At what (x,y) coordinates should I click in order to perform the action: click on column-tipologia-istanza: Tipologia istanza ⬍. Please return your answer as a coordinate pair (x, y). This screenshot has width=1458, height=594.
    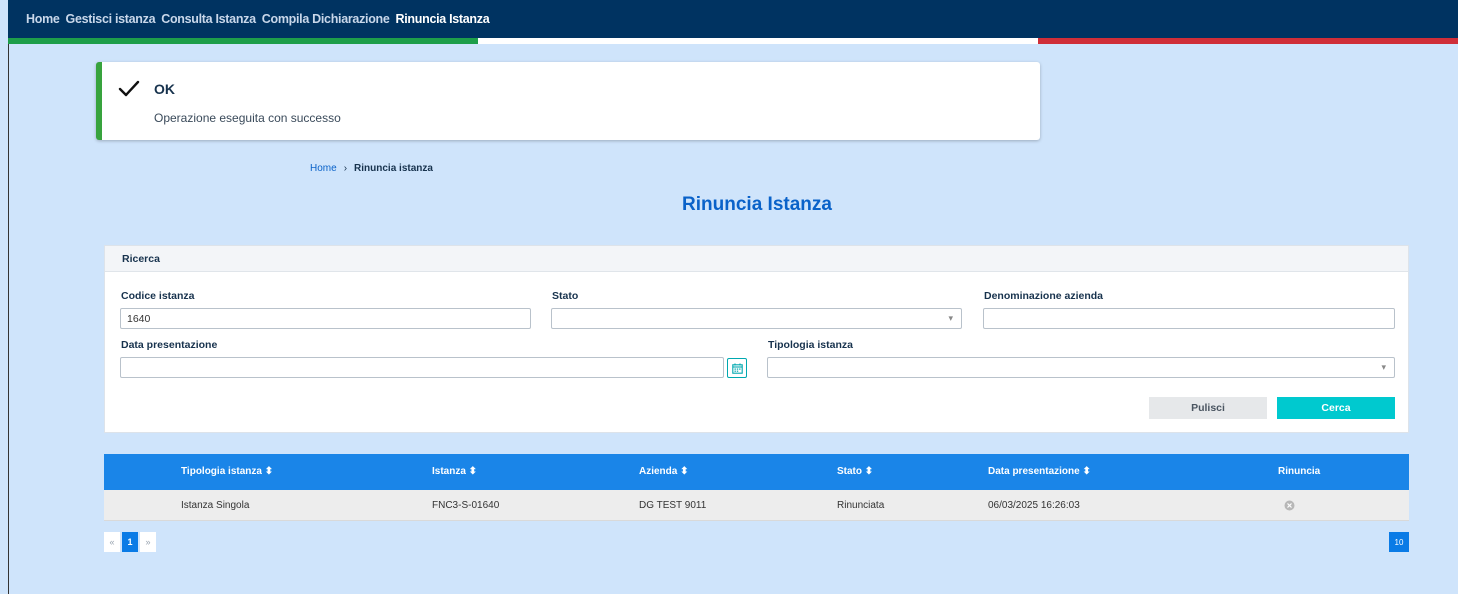
    Looking at the image, I should click on (227, 471).